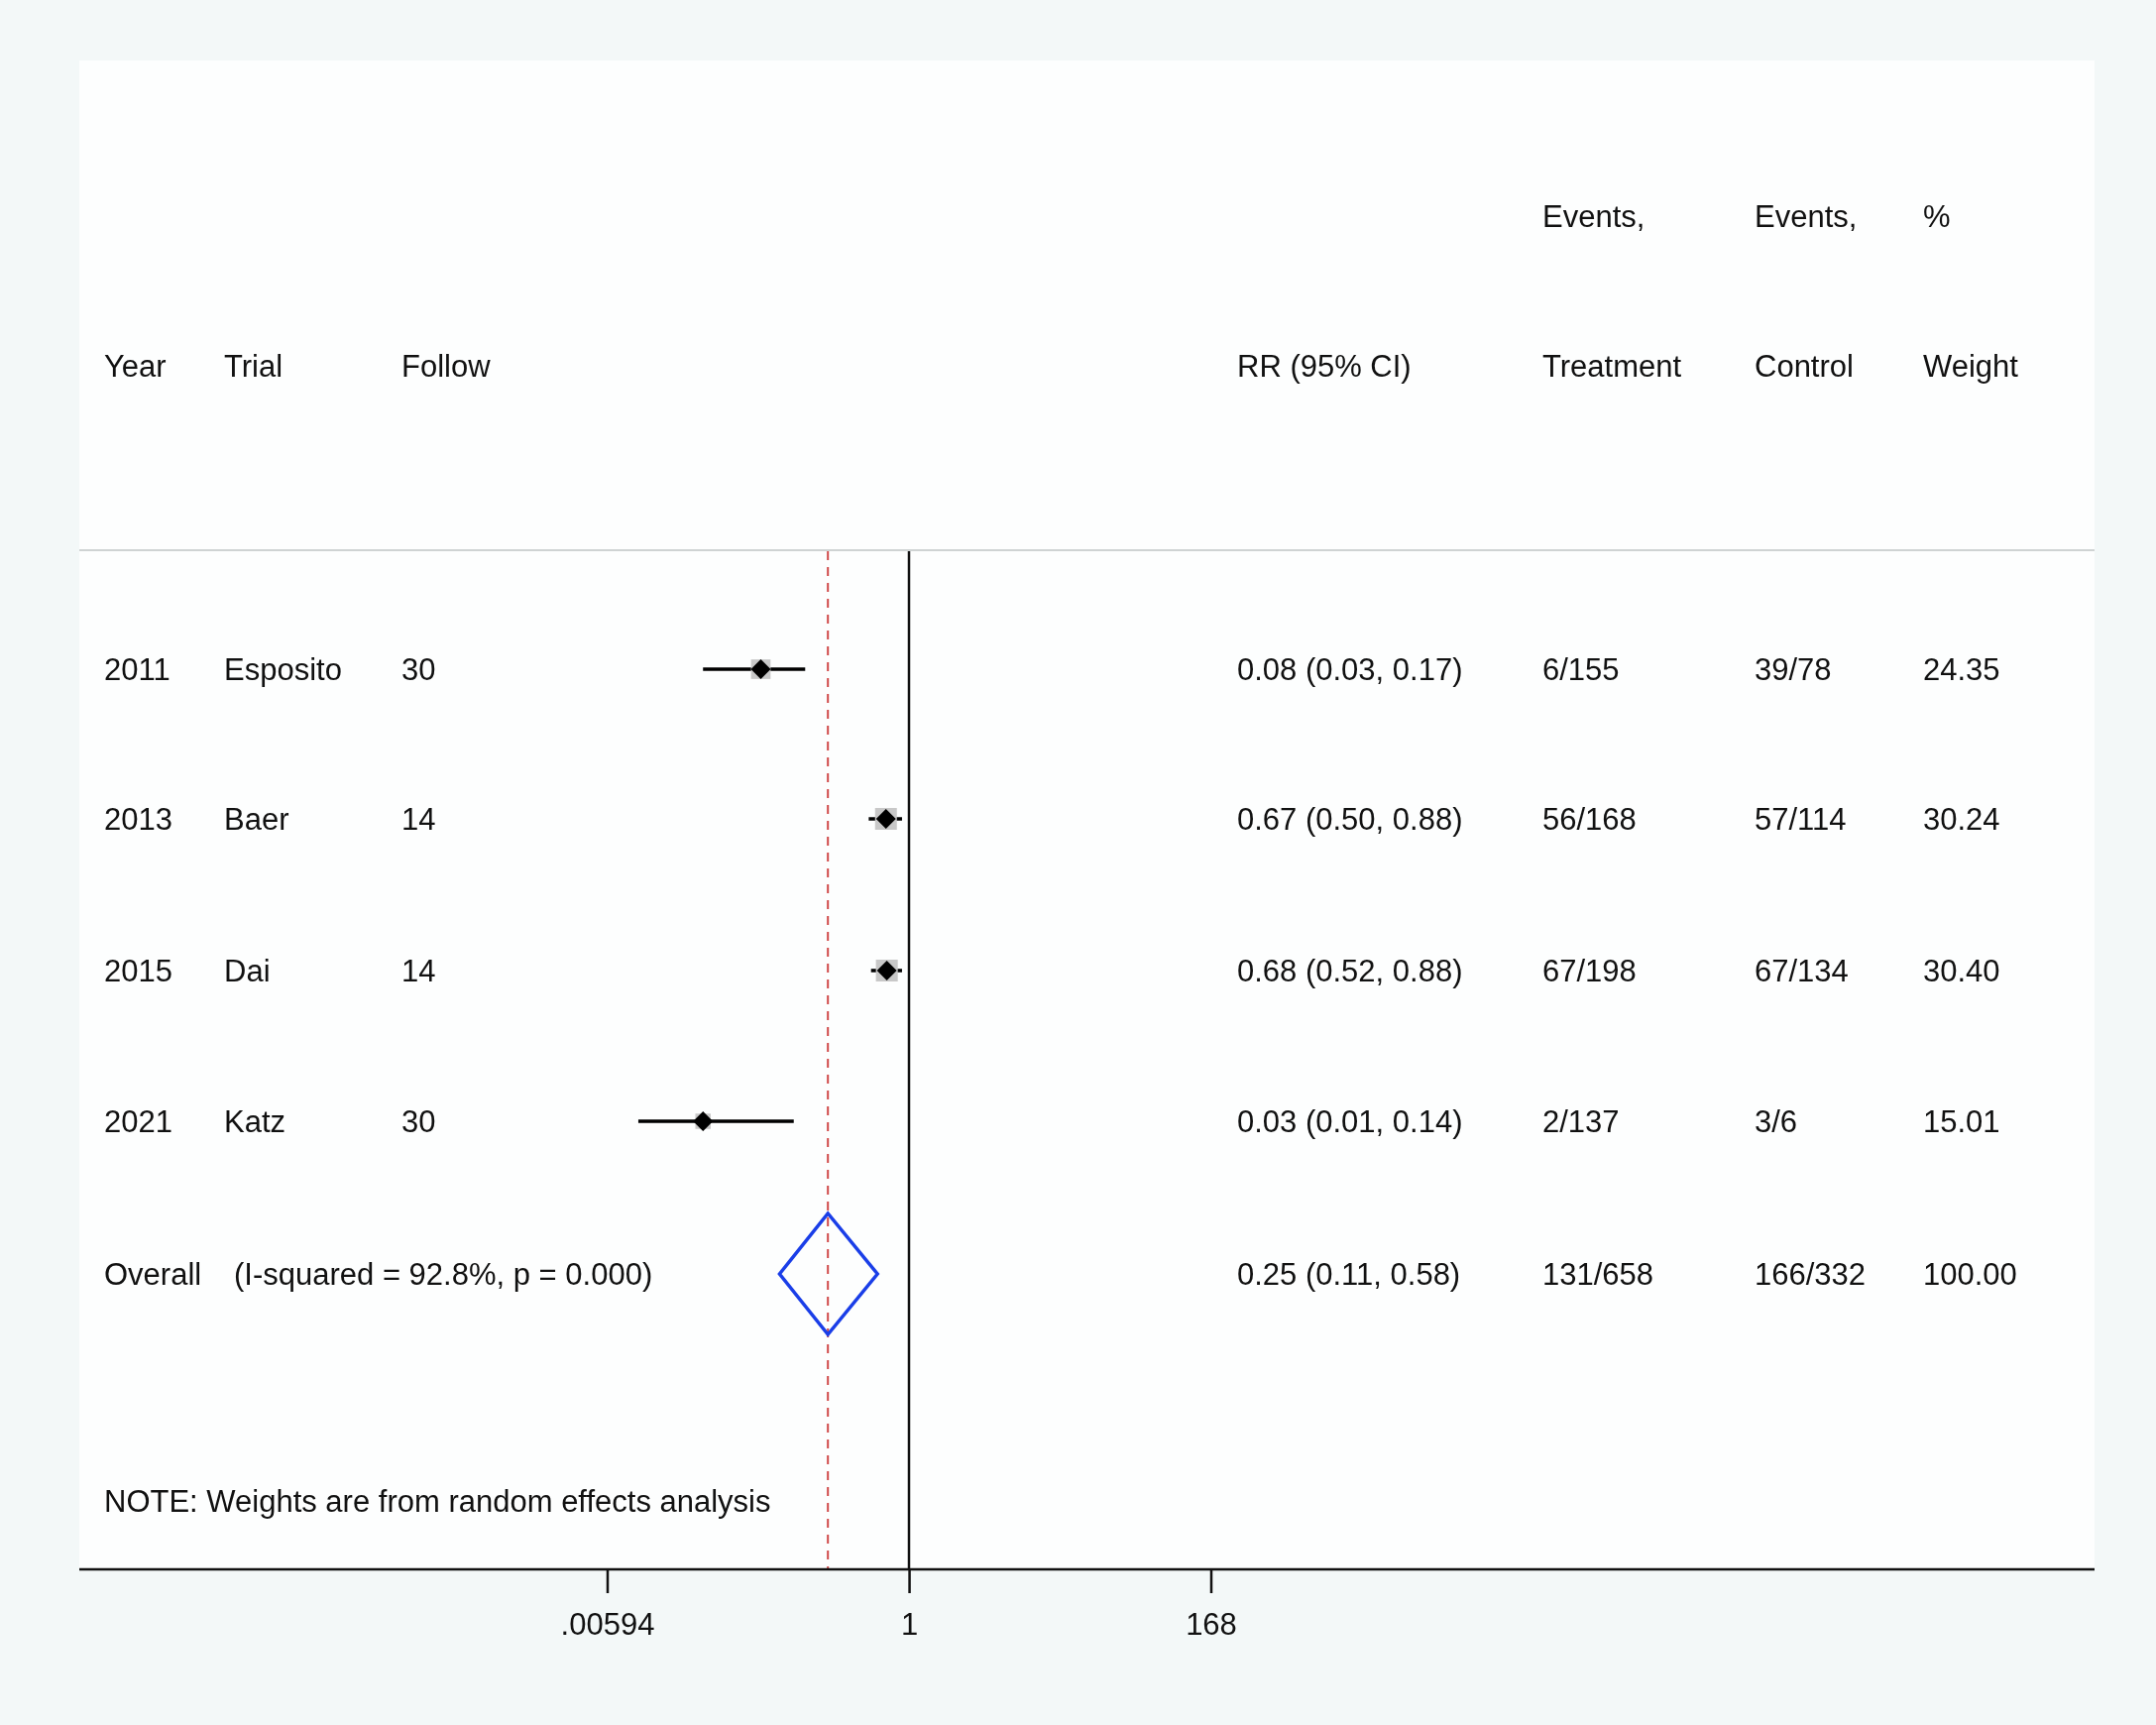  I want to click on column-header: RR (95% CI), so click(1325, 367).